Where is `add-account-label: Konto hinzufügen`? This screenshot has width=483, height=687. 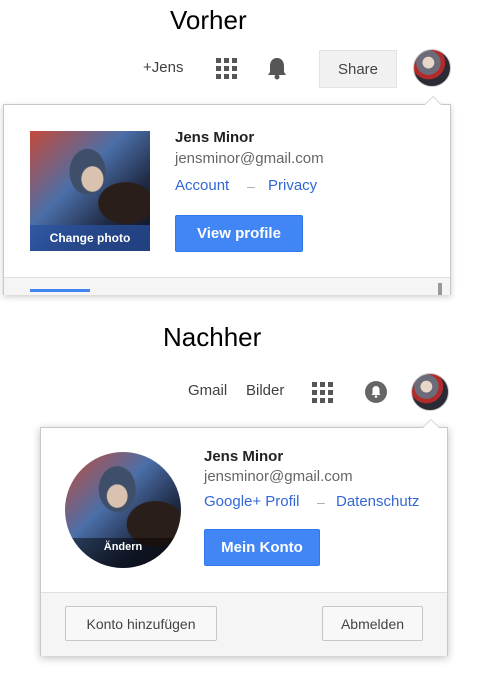
add-account-label: Konto hinzufügen is located at coordinates (141, 623).